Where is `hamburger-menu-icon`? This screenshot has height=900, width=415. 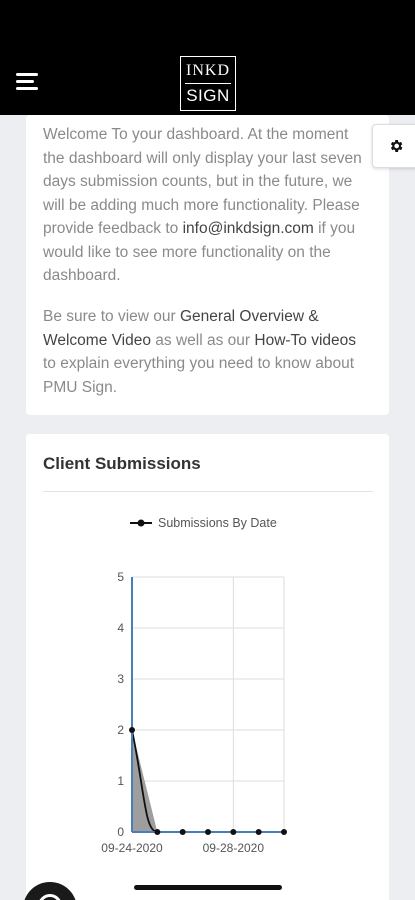 hamburger-menu-icon is located at coordinates (29, 82).